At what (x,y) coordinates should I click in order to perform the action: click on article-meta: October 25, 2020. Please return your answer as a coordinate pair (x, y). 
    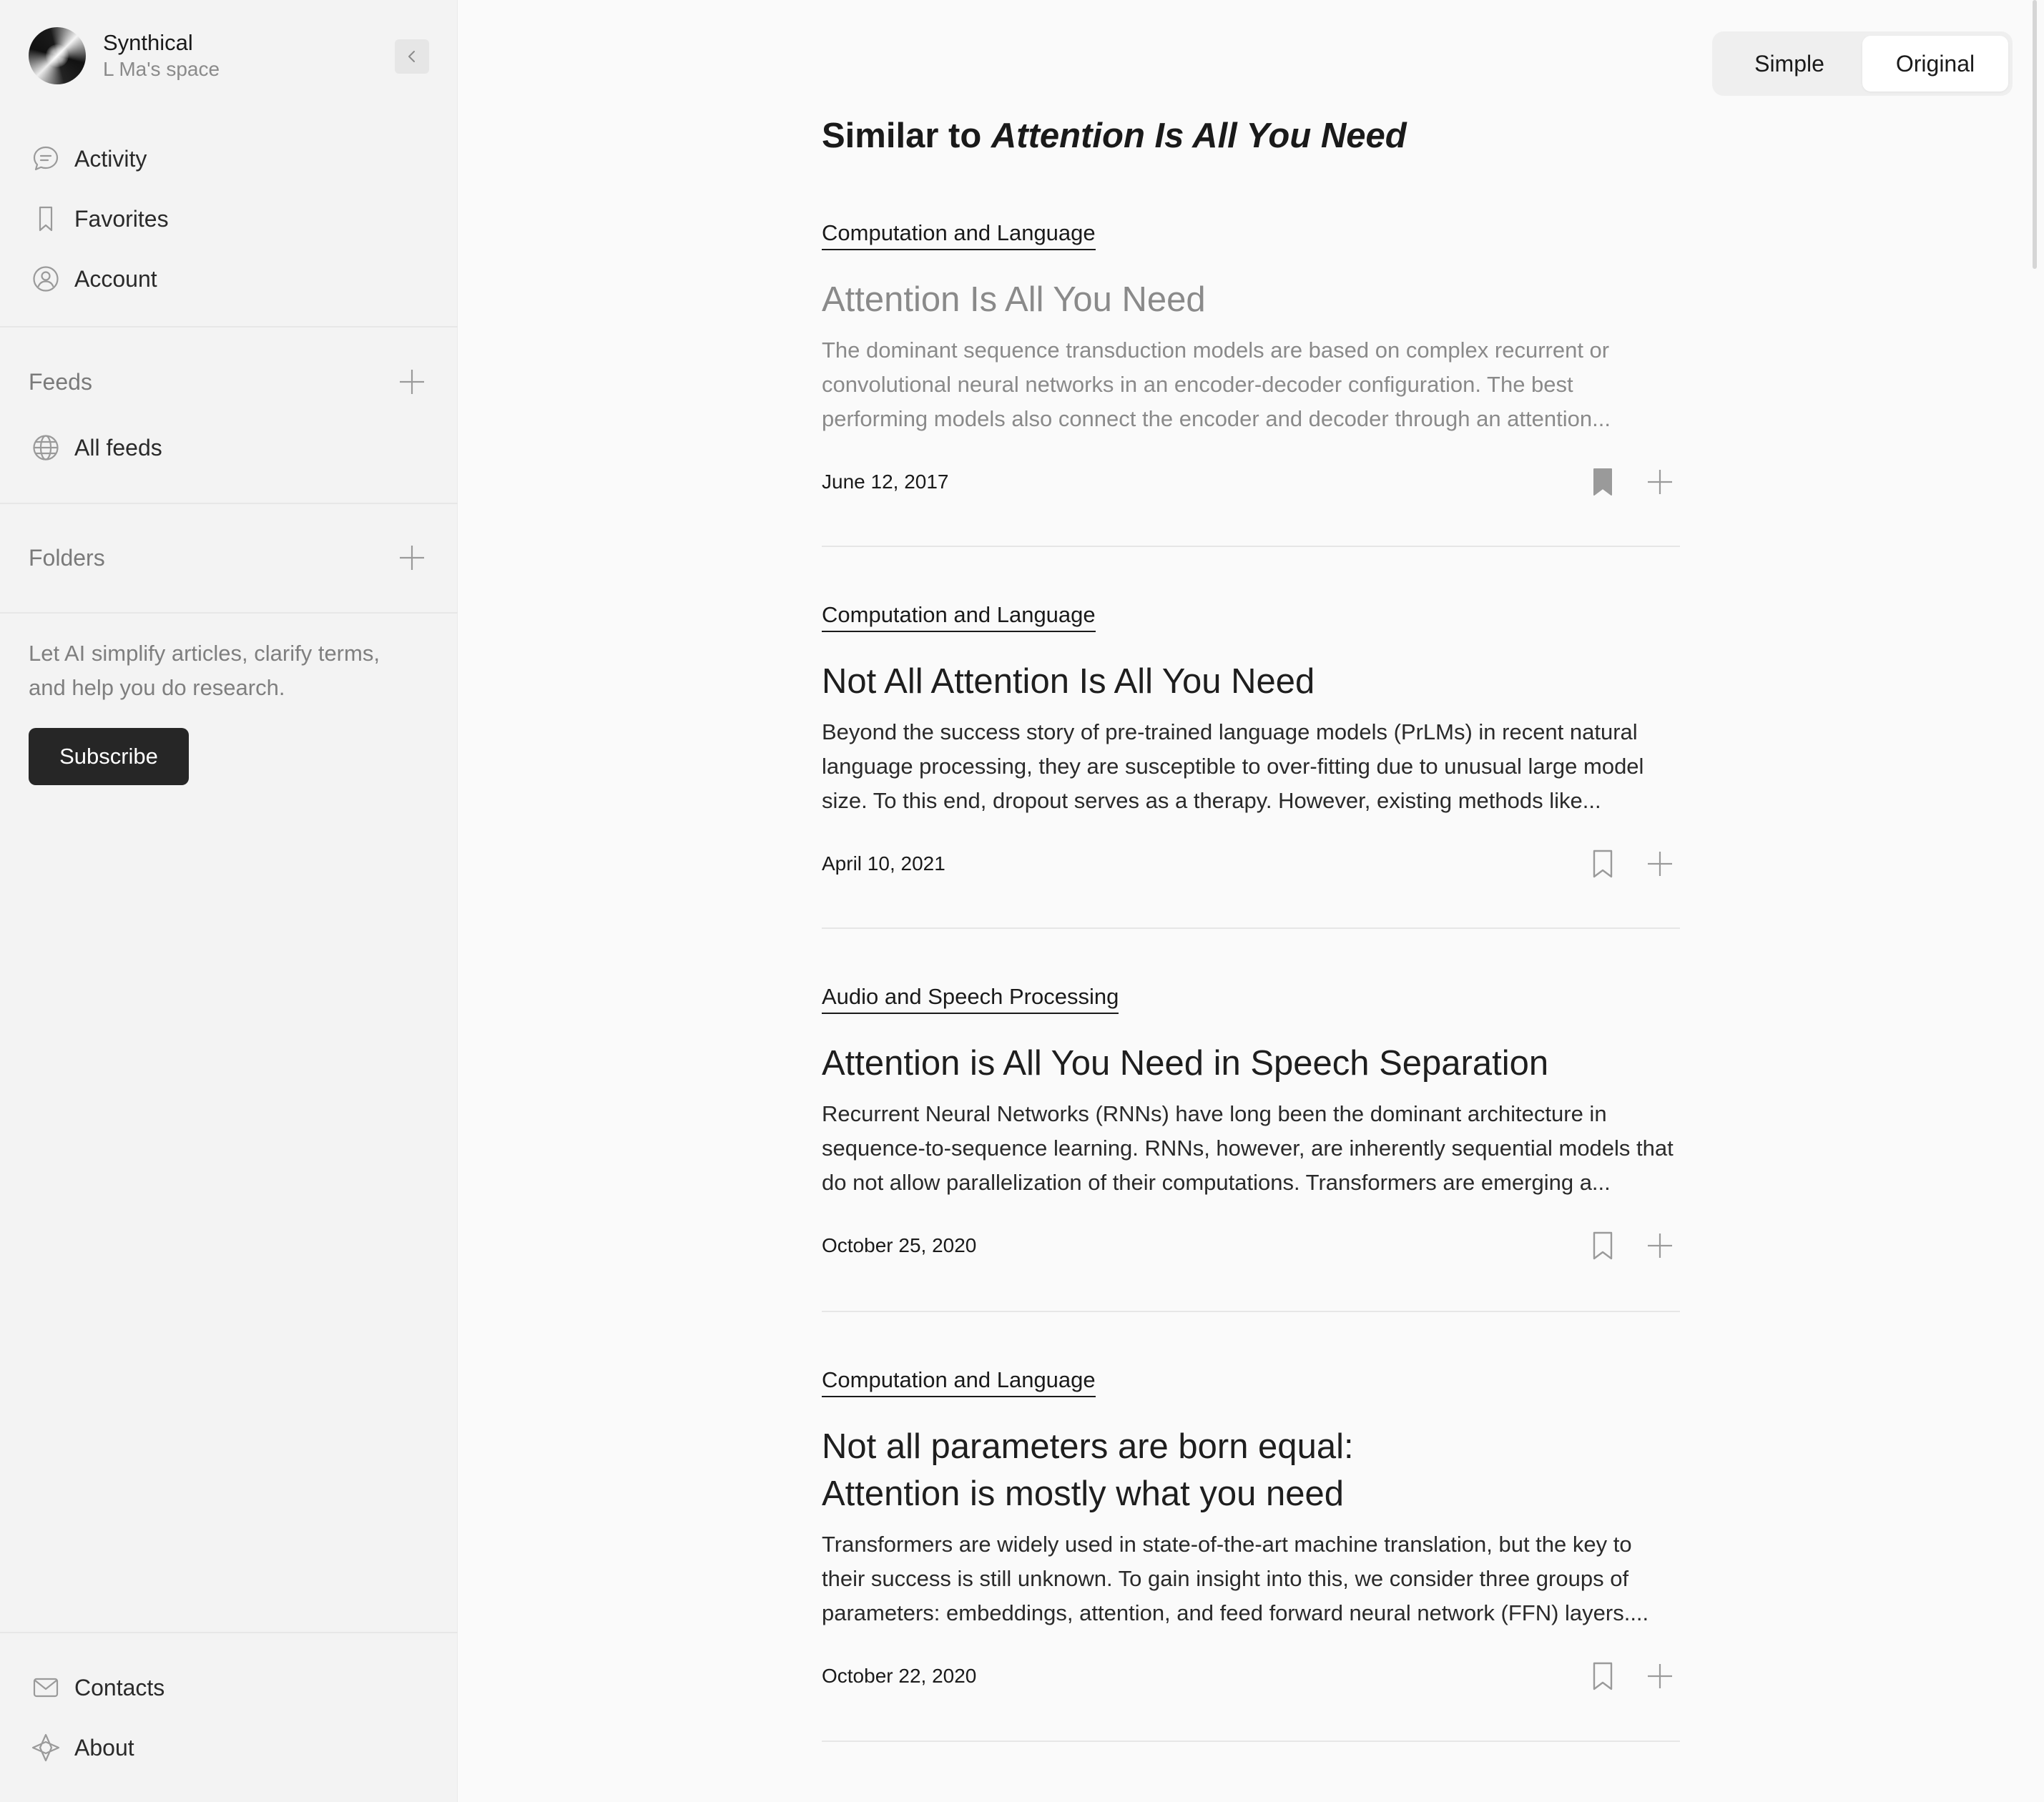
    Looking at the image, I should click on (1251, 1246).